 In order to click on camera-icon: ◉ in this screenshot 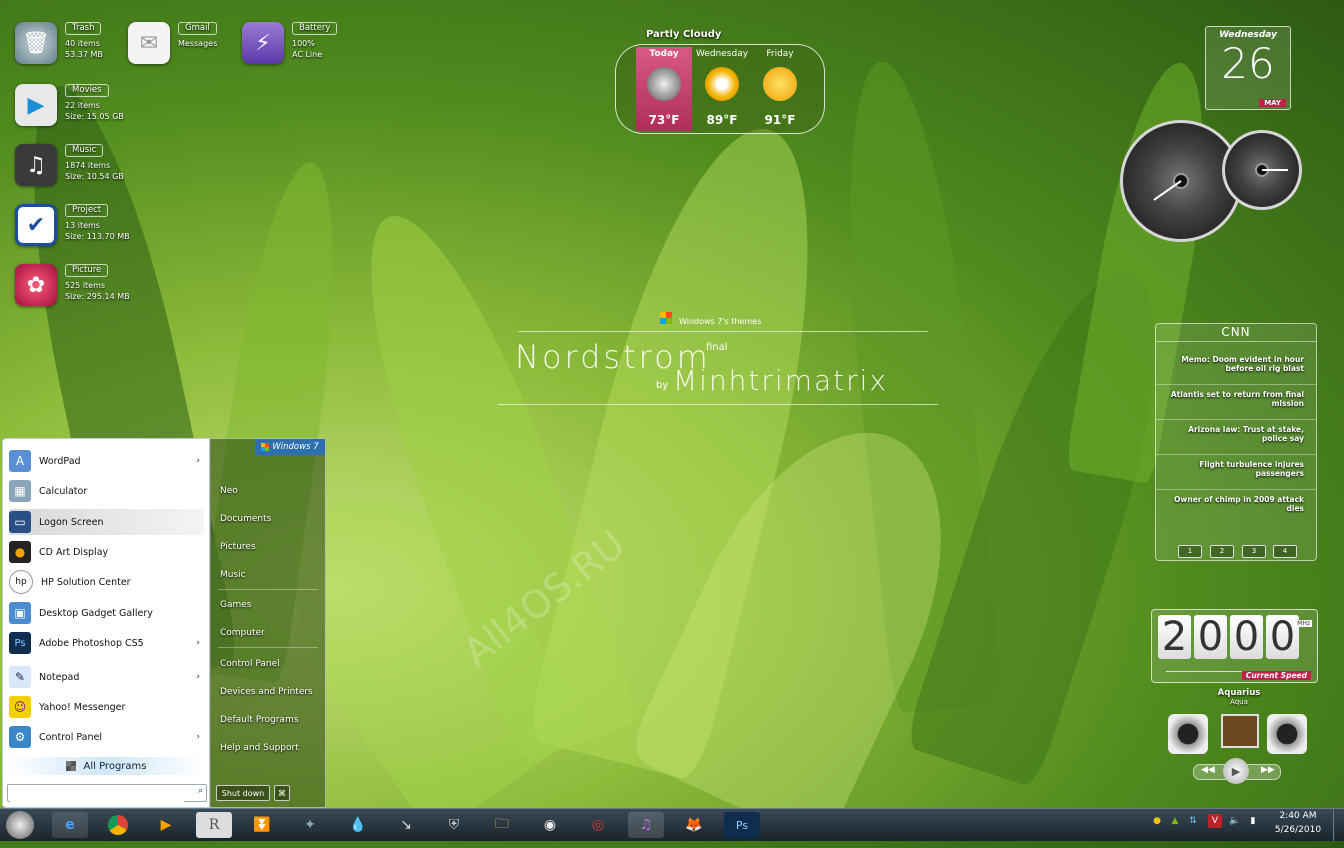, I will do `click(550, 825)`.